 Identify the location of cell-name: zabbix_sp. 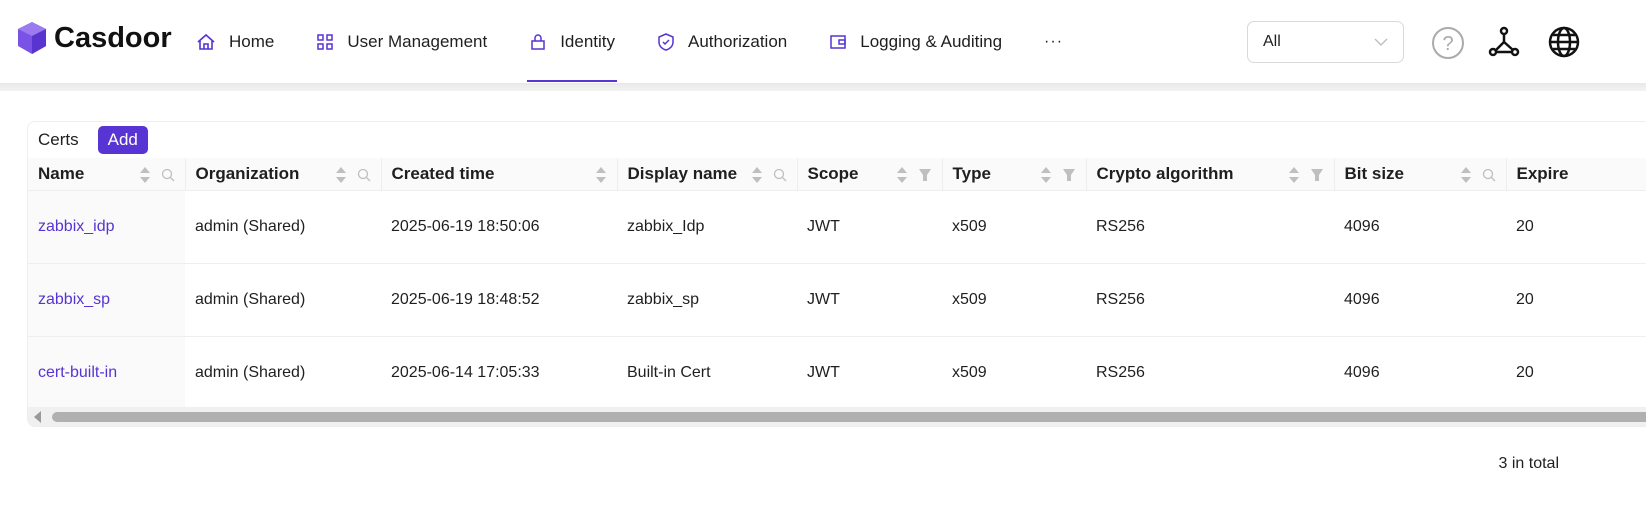
(106, 300).